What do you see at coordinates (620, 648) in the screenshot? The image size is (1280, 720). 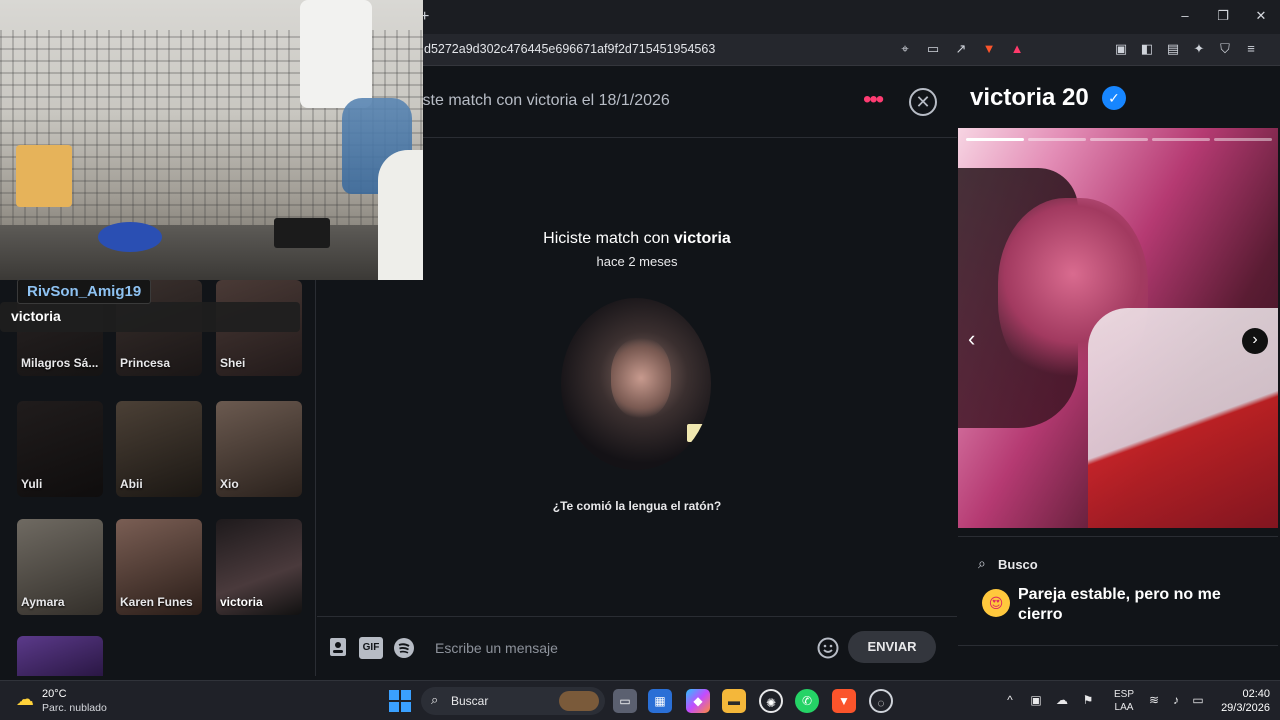 I see `message-input` at bounding box center [620, 648].